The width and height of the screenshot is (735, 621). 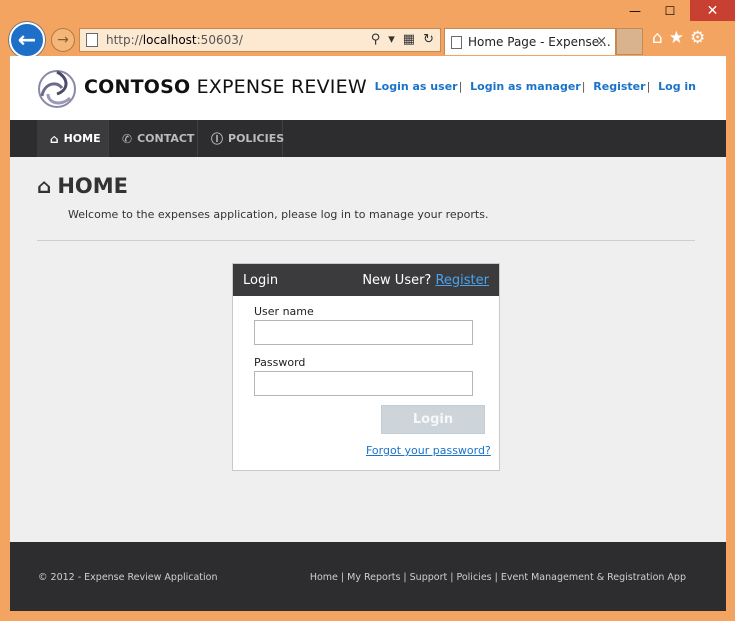 I want to click on arrow-left-icon: ←, so click(x=27, y=40).